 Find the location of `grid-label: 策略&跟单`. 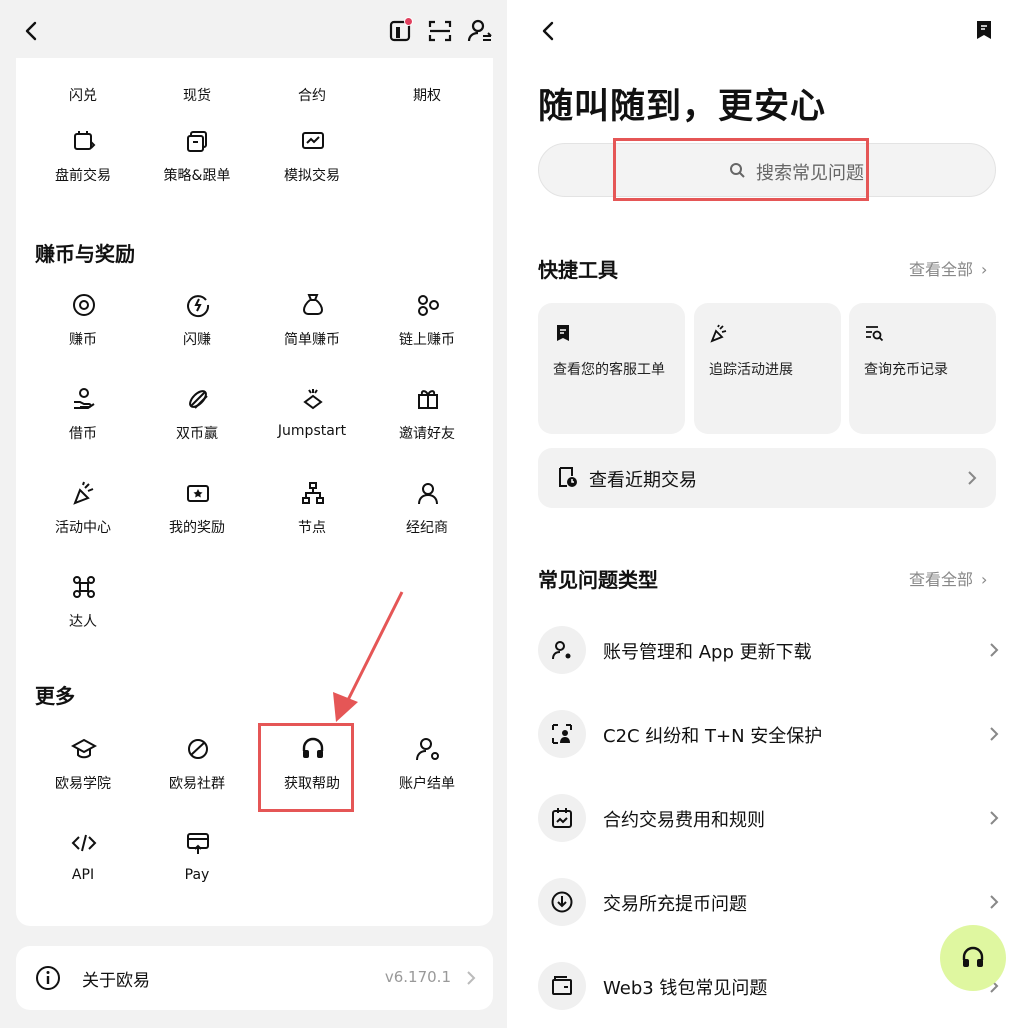

grid-label: 策略&跟单 is located at coordinates (197, 176).